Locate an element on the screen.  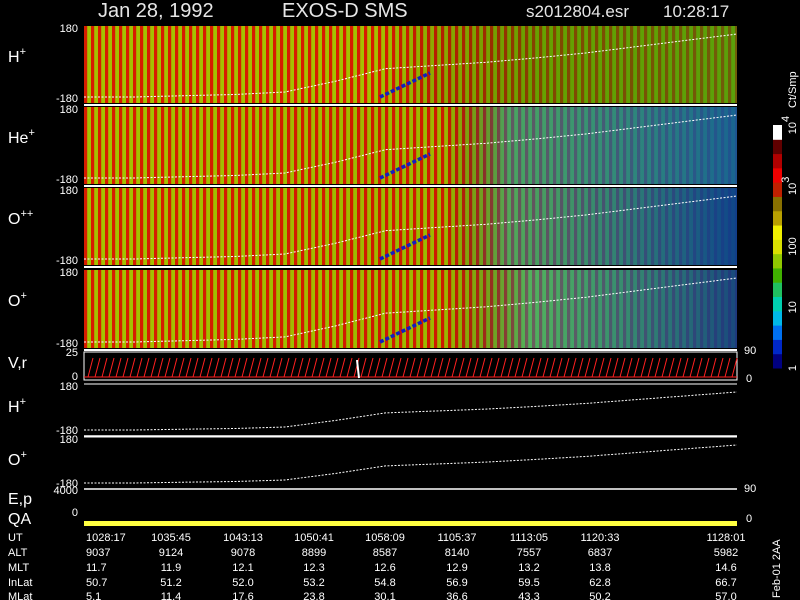
footer-cell: 1028:17 is located at coordinates (106, 538).